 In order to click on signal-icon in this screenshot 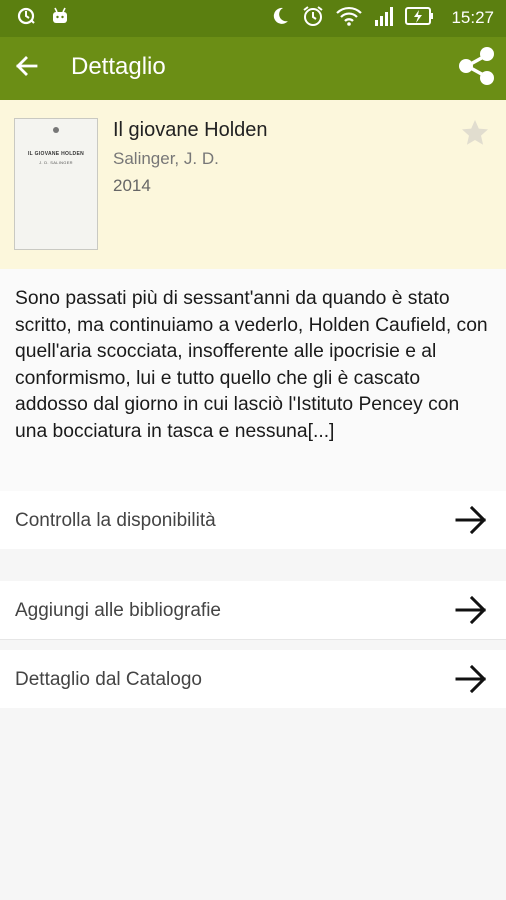, I will do `click(384, 18)`.